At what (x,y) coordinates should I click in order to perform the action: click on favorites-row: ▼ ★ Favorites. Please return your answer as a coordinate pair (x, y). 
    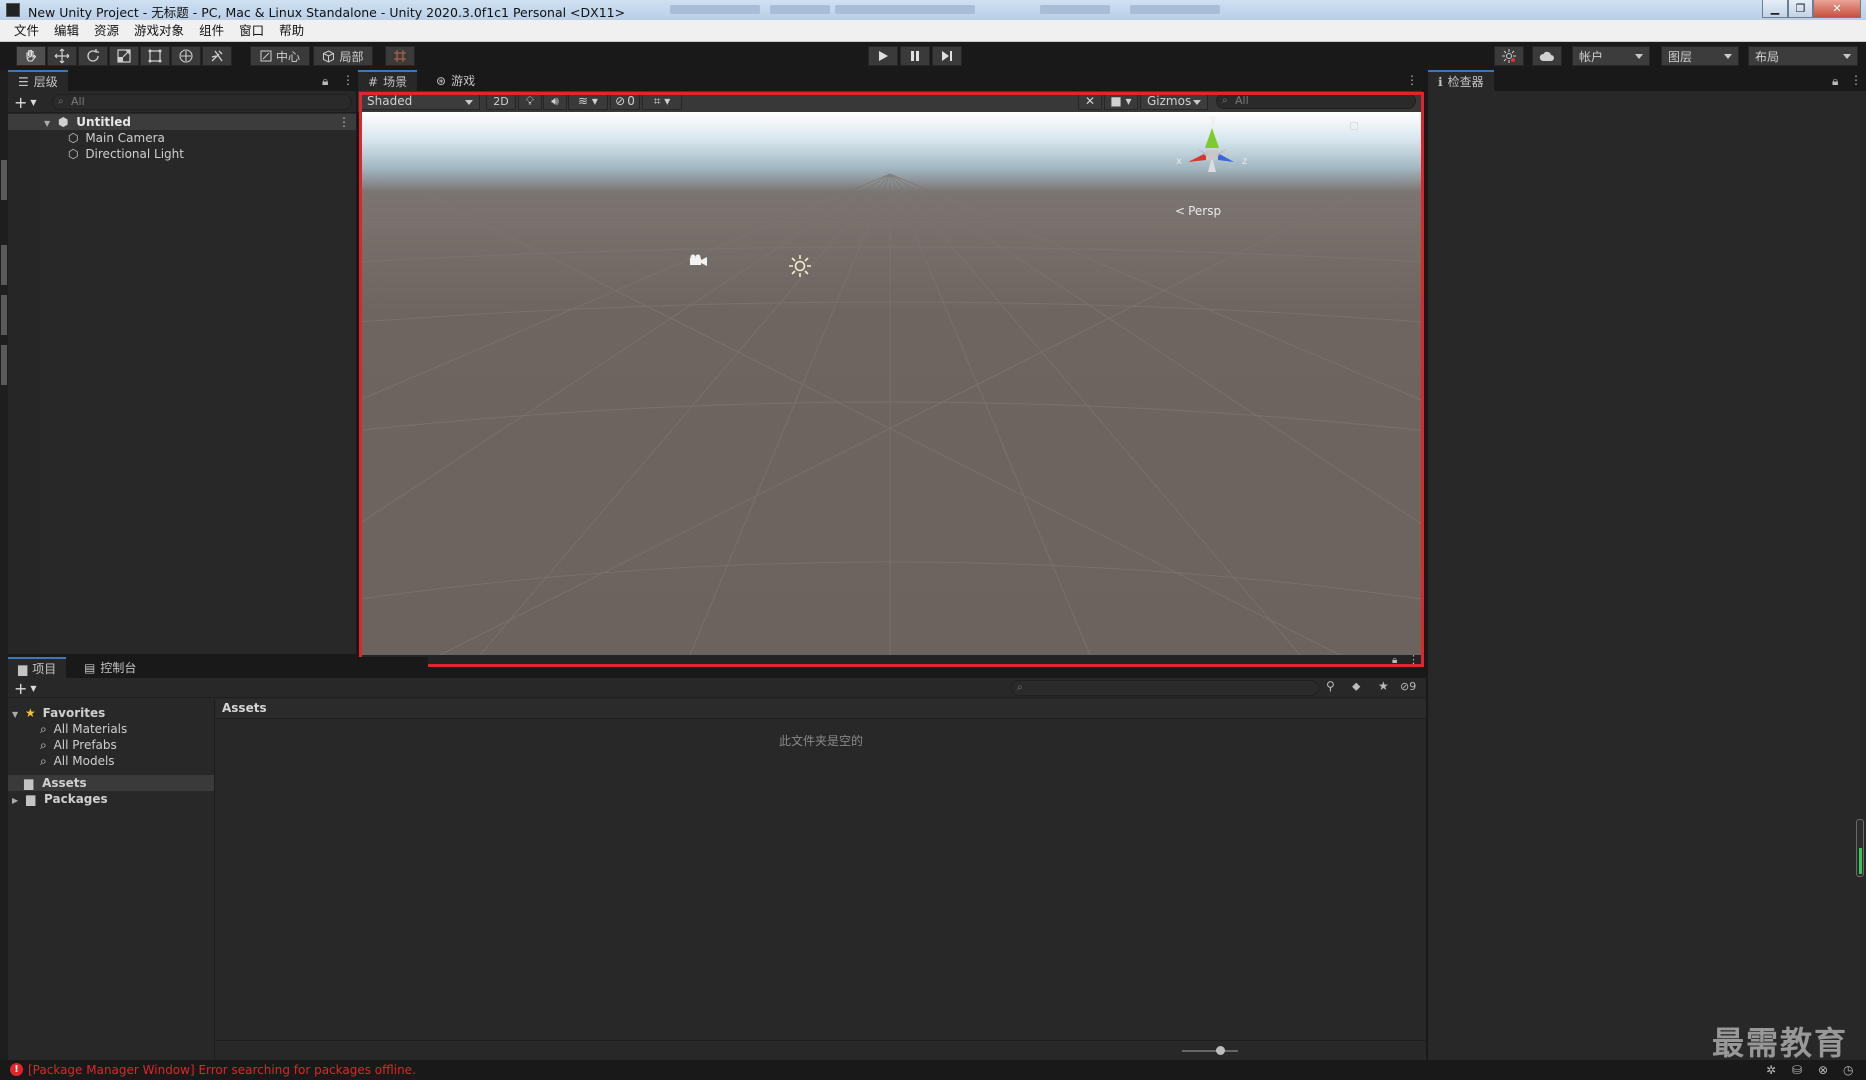
    Looking at the image, I should click on (56, 713).